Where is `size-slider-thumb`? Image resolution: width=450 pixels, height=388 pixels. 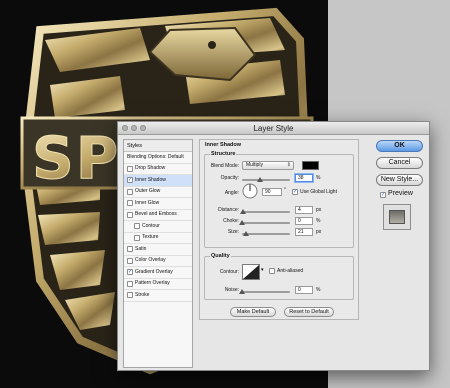 size-slider-thumb is located at coordinates (245, 233).